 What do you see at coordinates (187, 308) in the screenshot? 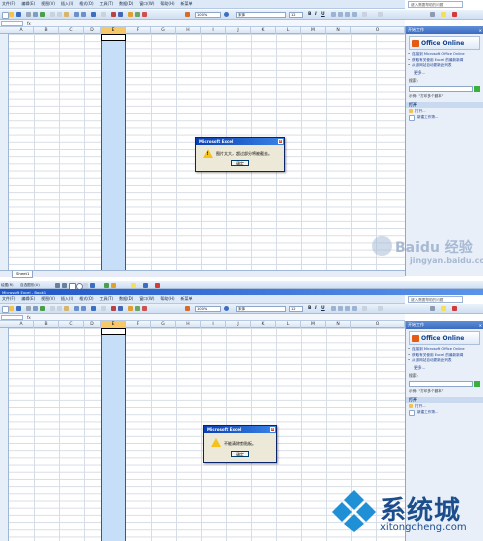
I see `camera-icon` at bounding box center [187, 308].